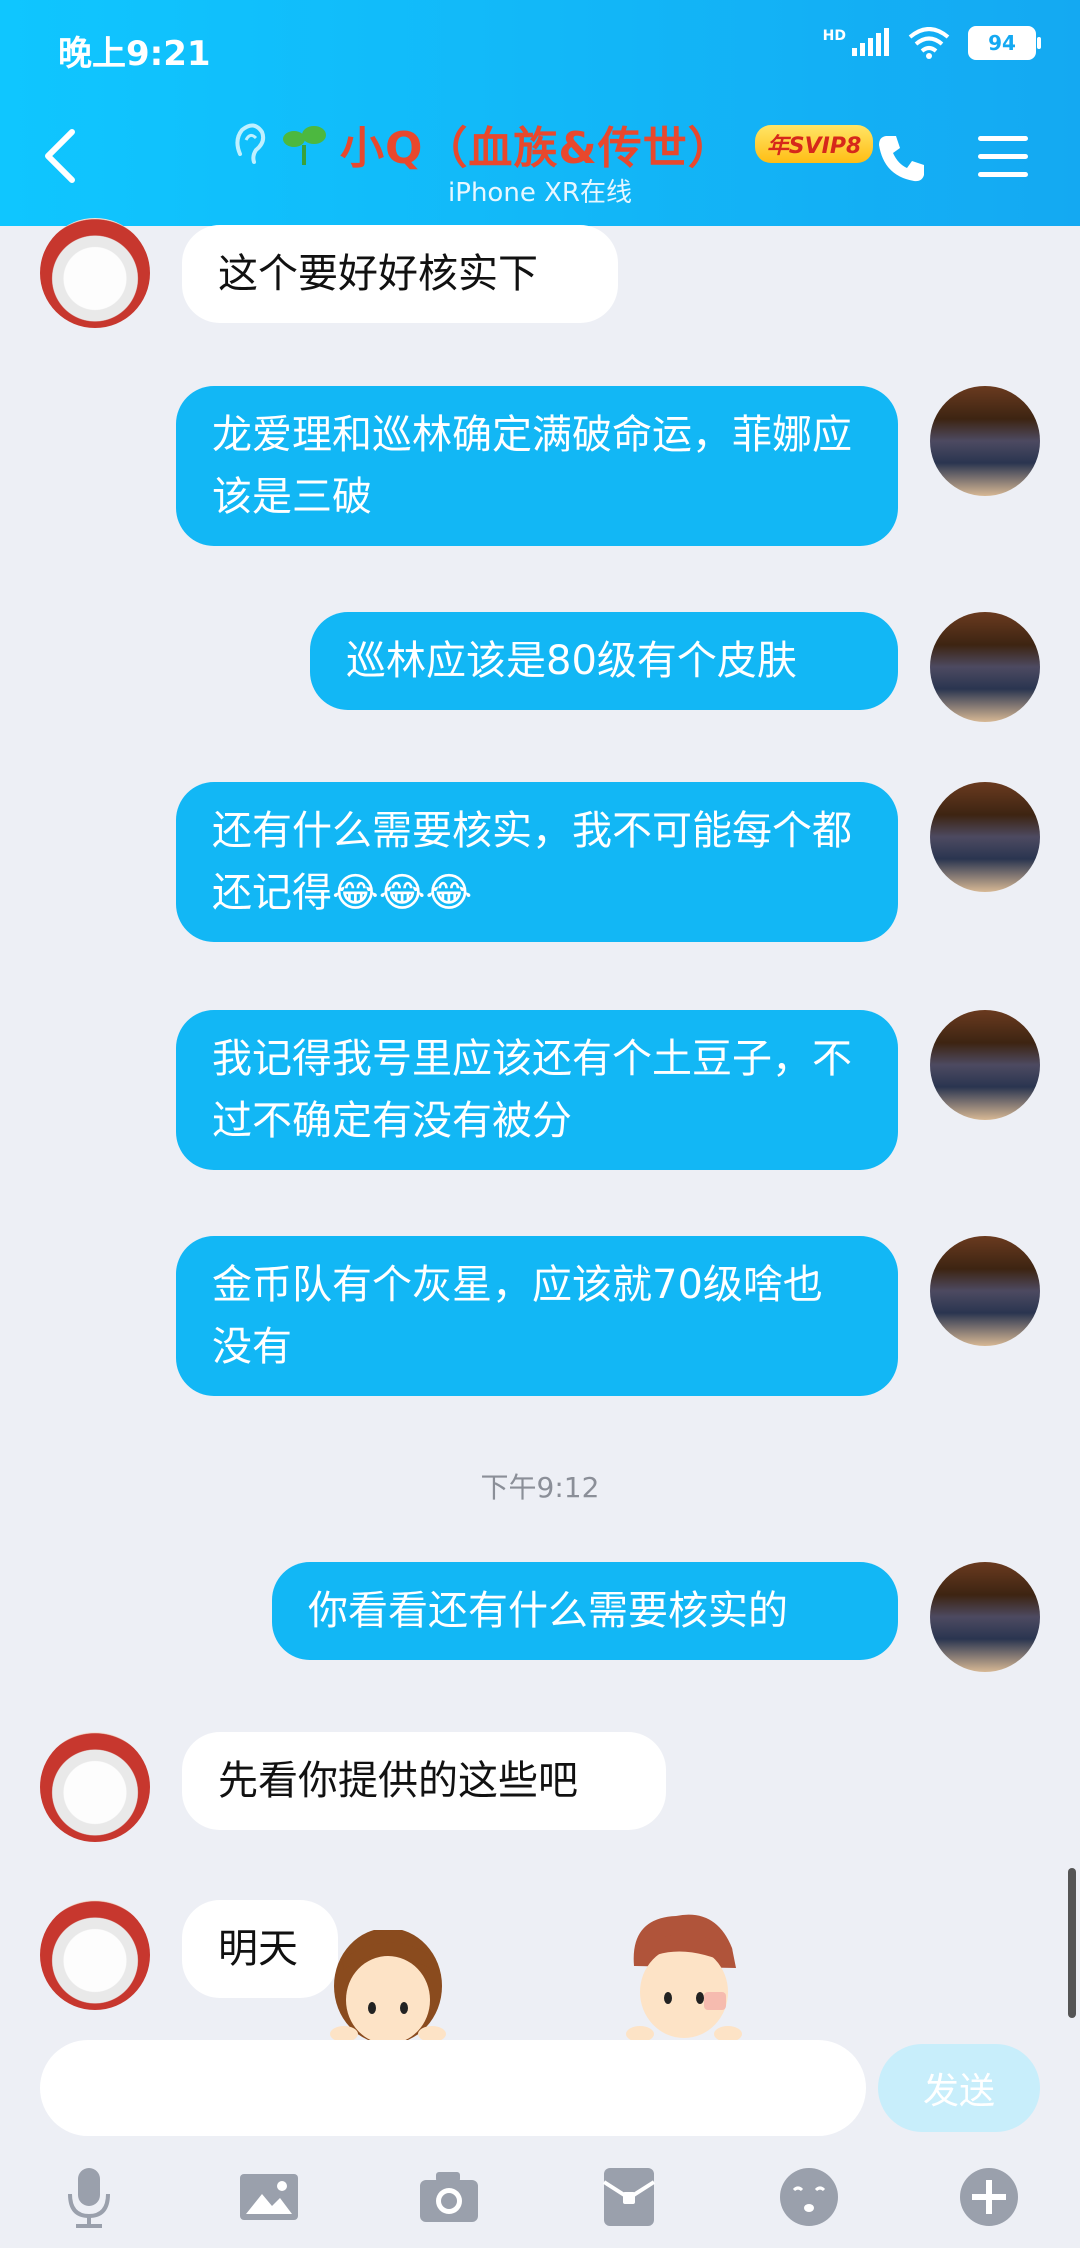 The width and height of the screenshot is (1080, 2248). Describe the element at coordinates (537, 862) in the screenshot. I see `message-bubble-outgoing: 还有什么需要核实，我不可能每个都还记得😂😂😂` at that location.